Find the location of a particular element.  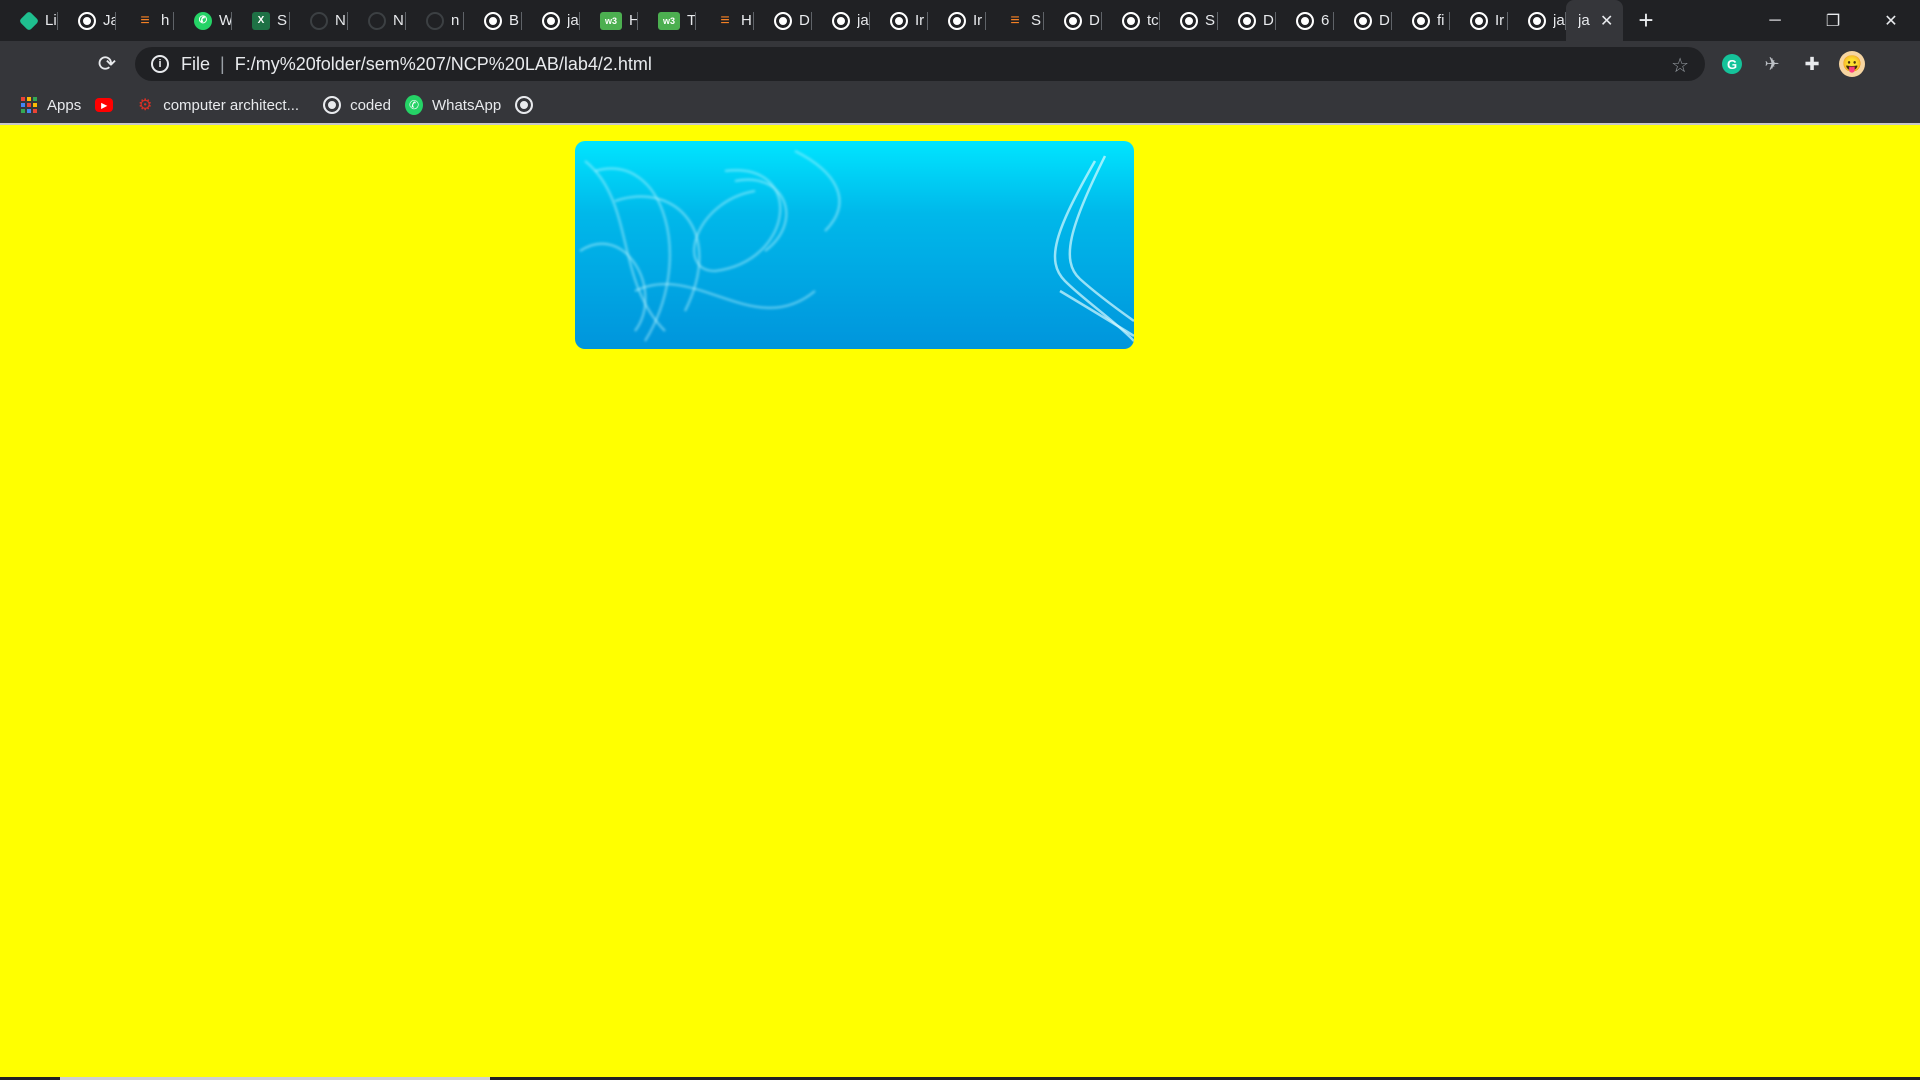

profile-button: 😛 is located at coordinates (1852, 64).